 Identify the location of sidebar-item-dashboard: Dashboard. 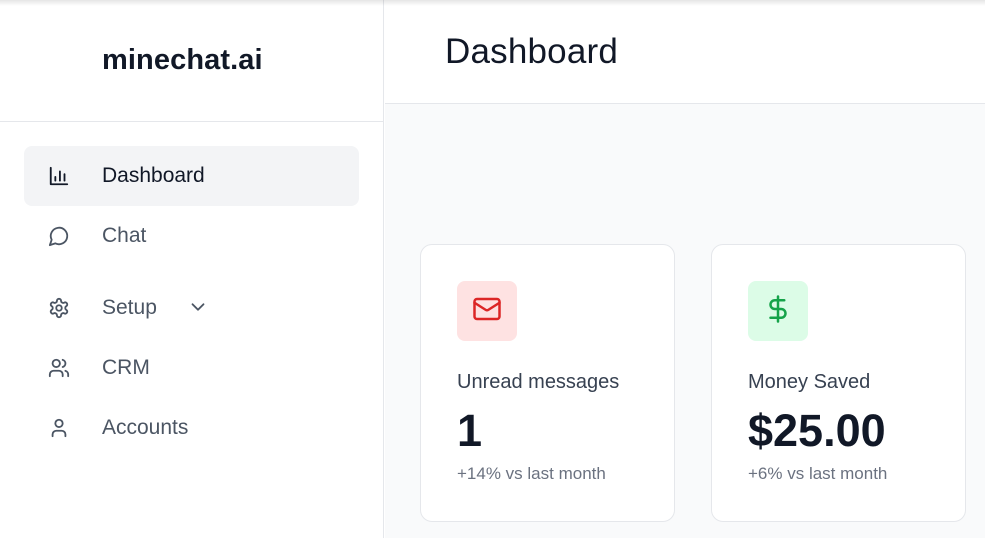
(191, 176).